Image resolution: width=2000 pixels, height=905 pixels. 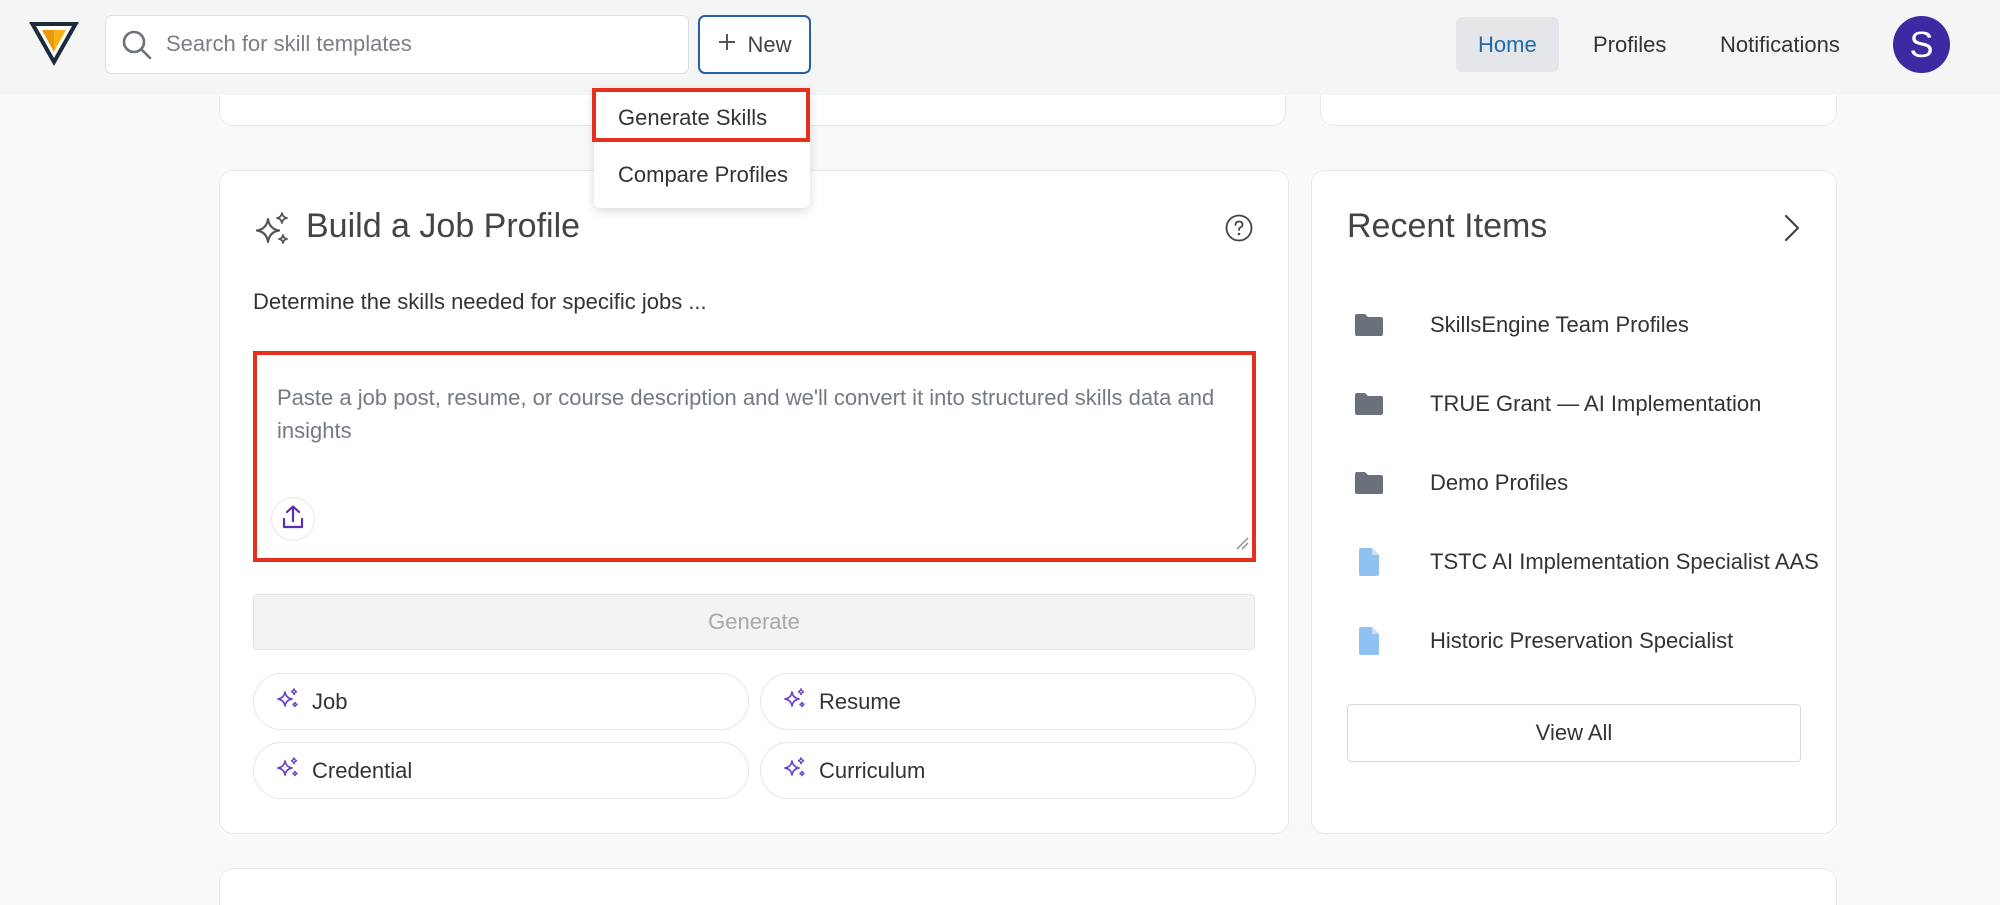 I want to click on new-button: New, so click(x=754, y=44).